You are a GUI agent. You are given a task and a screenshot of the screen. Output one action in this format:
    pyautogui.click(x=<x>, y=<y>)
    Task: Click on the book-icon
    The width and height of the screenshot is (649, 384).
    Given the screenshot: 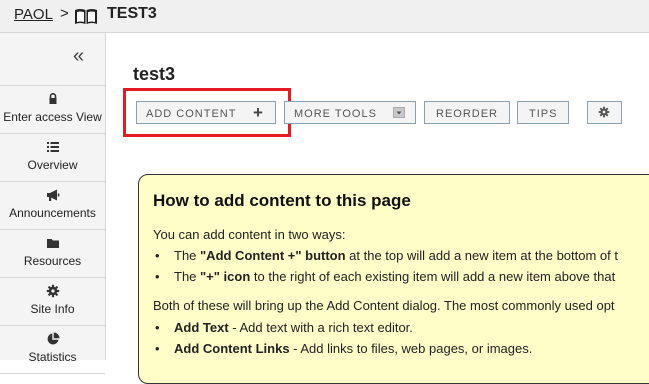 What is the action you would take?
    pyautogui.click(x=86, y=16)
    